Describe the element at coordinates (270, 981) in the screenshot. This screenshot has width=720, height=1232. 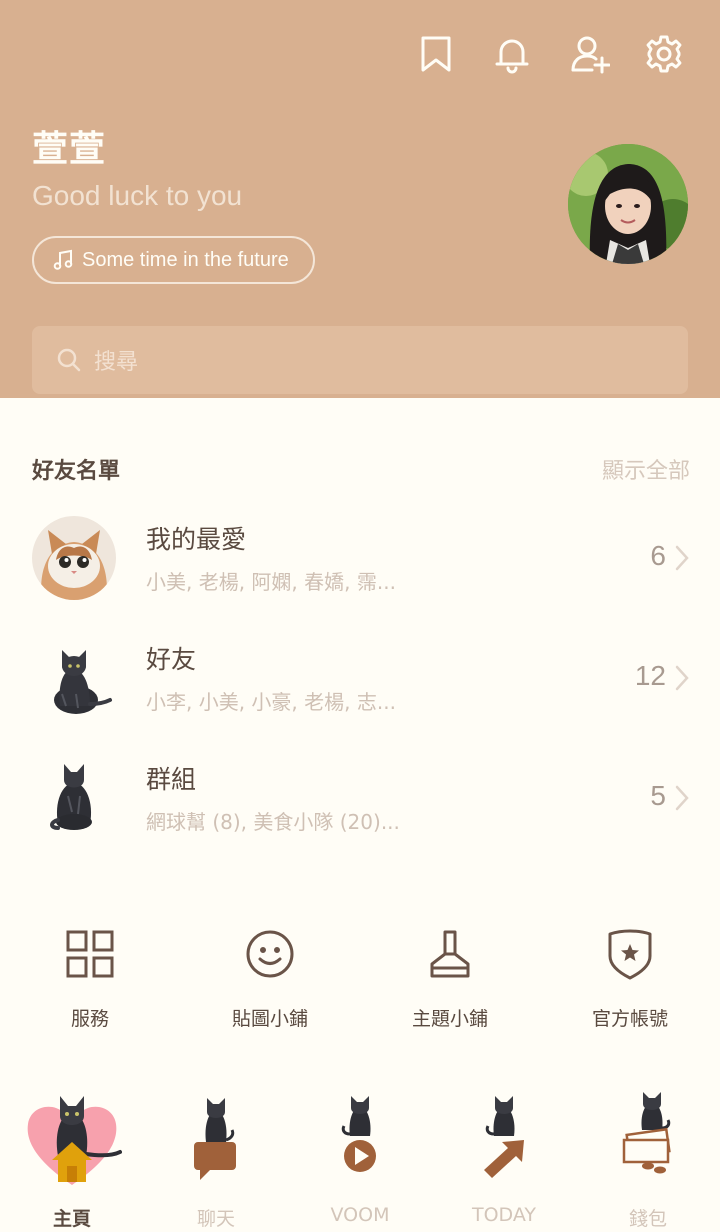
I see `sticker-shop-button: 貼圖小鋪` at that location.